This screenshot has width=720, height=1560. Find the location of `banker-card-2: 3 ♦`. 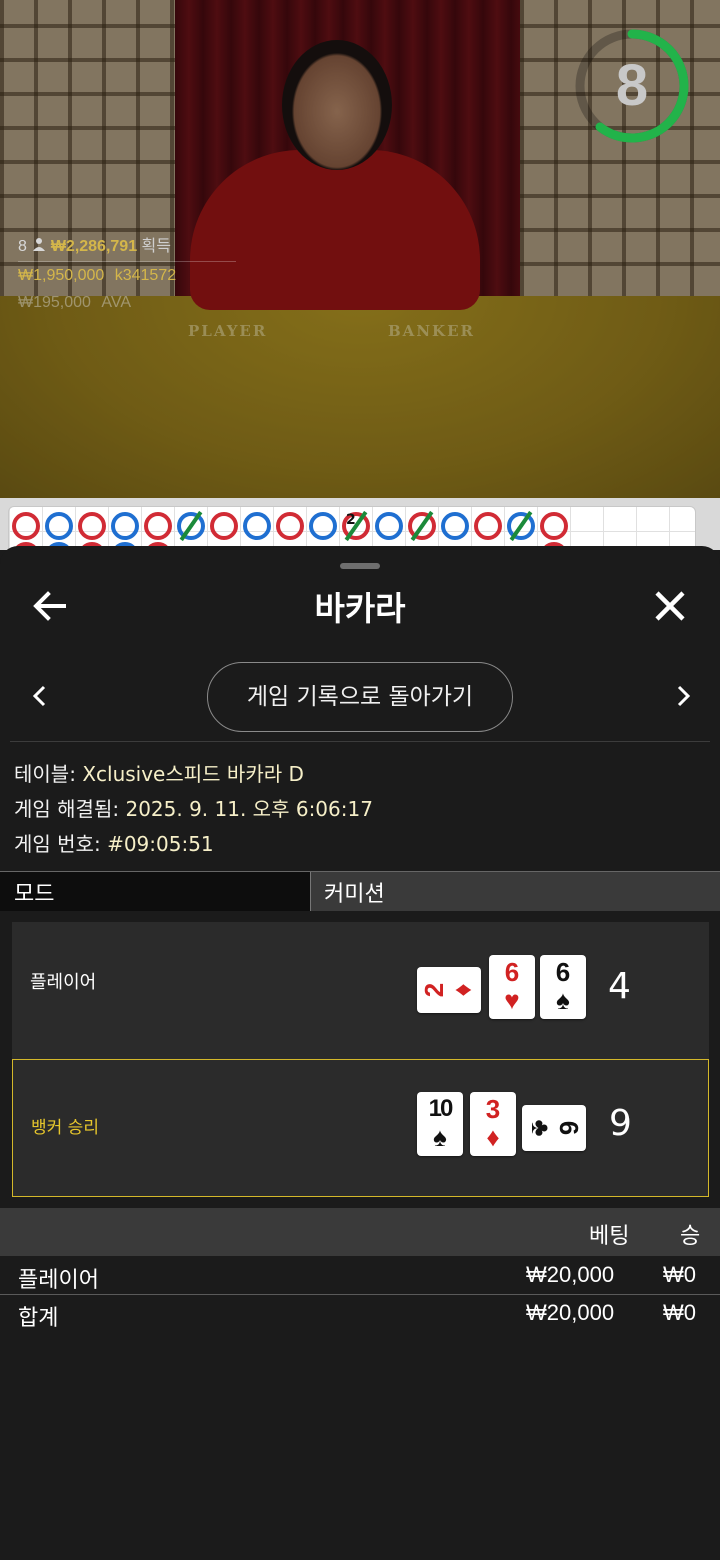

banker-card-2: 3 ♦ is located at coordinates (493, 1124).